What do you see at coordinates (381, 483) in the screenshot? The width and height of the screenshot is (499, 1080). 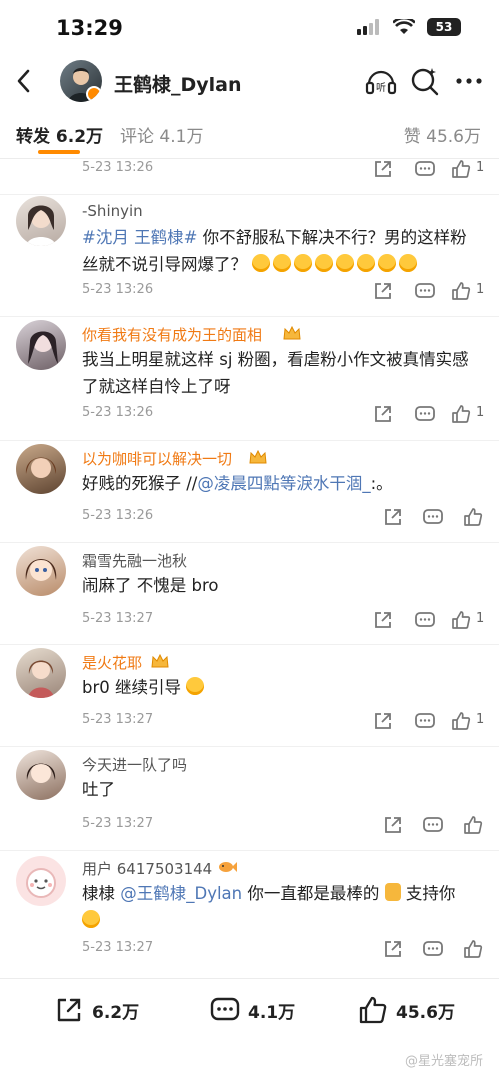 I see `comment-body-end: :。` at bounding box center [381, 483].